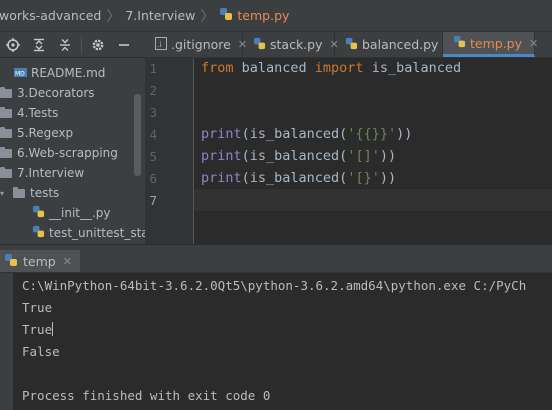  I want to click on line-number: 1, so click(153, 68).